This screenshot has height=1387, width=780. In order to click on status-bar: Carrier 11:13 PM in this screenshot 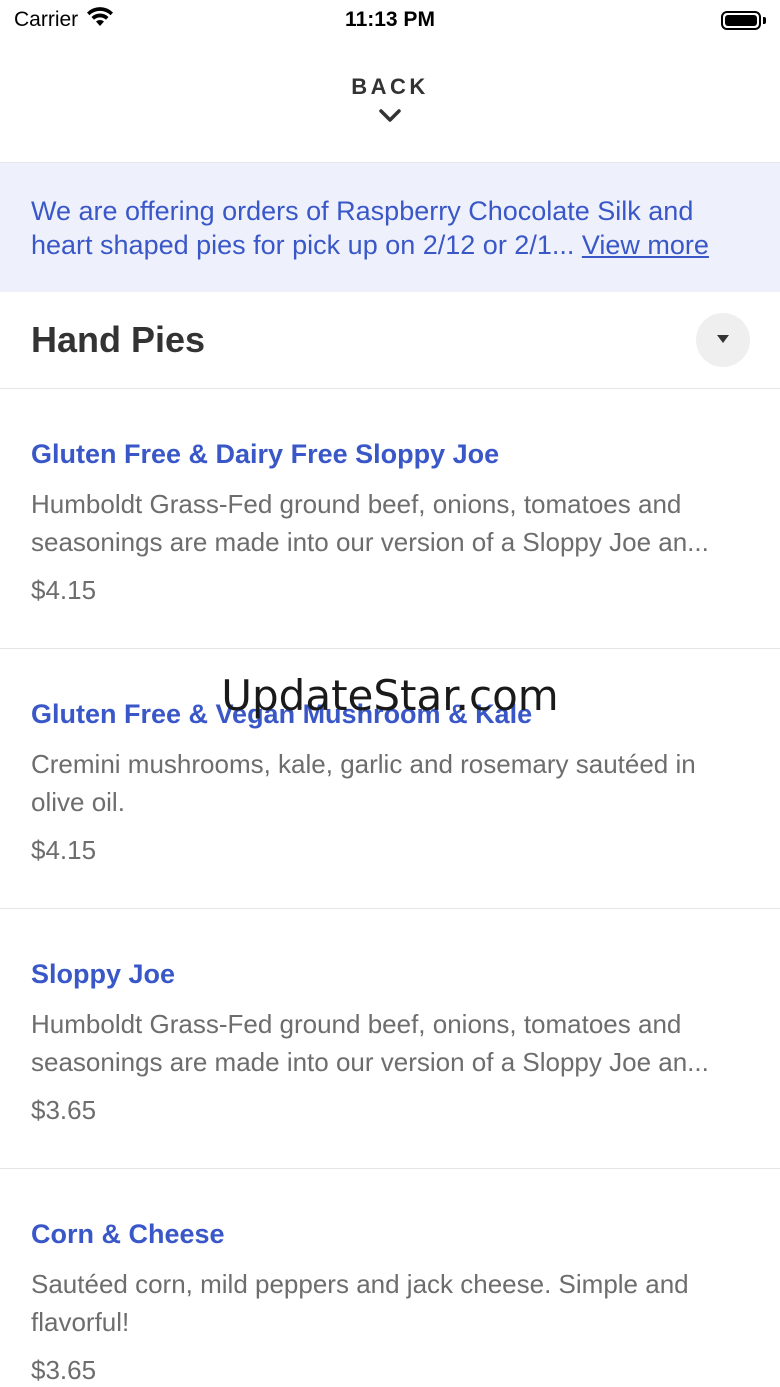, I will do `click(390, 20)`.